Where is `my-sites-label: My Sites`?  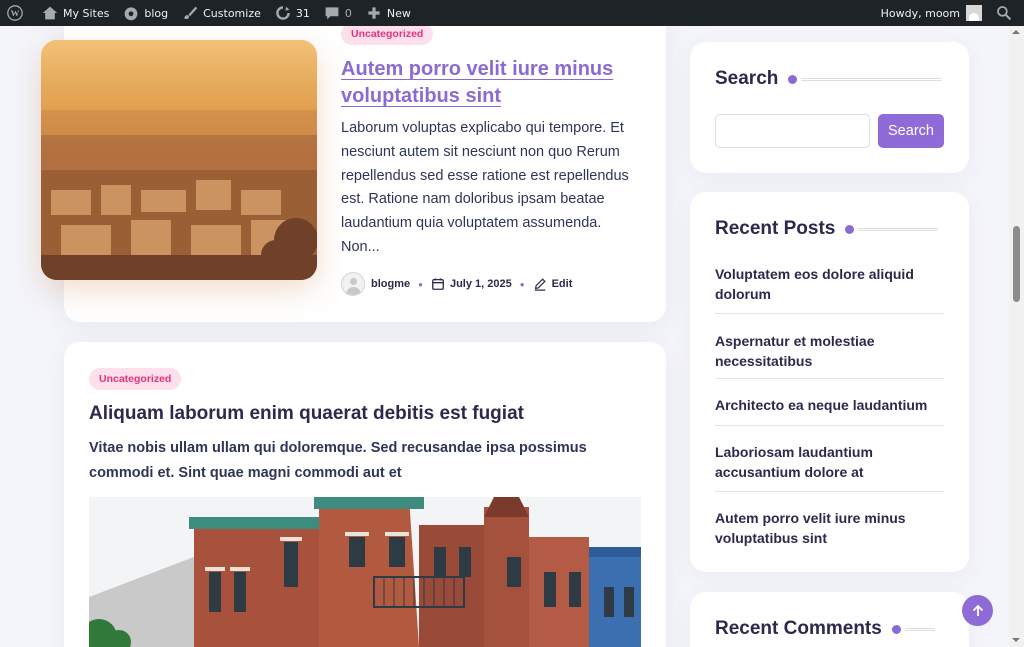
my-sites-label: My Sites is located at coordinates (86, 13).